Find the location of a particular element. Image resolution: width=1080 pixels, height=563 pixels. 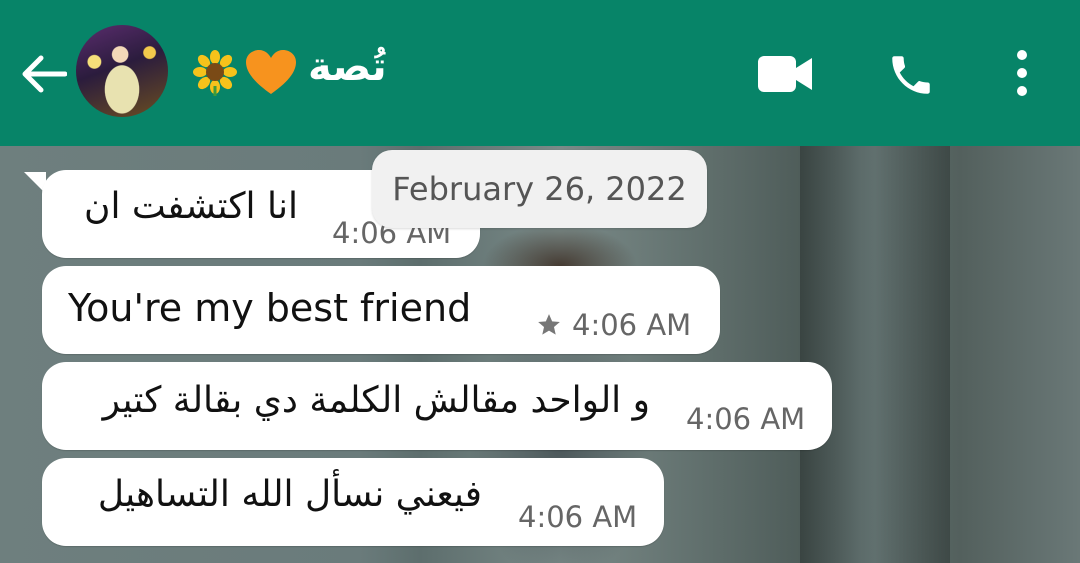

back-arrow-icon is located at coordinates (44, 74).